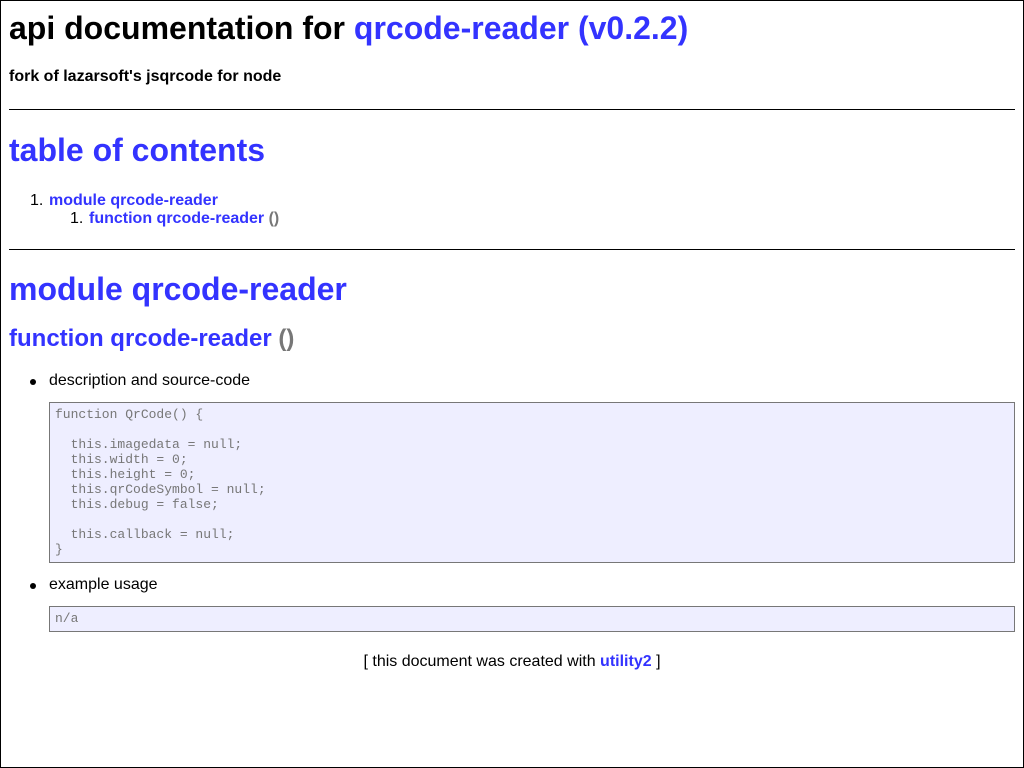  I want to click on toc-link-module: module qrcode-reader, so click(133, 200).